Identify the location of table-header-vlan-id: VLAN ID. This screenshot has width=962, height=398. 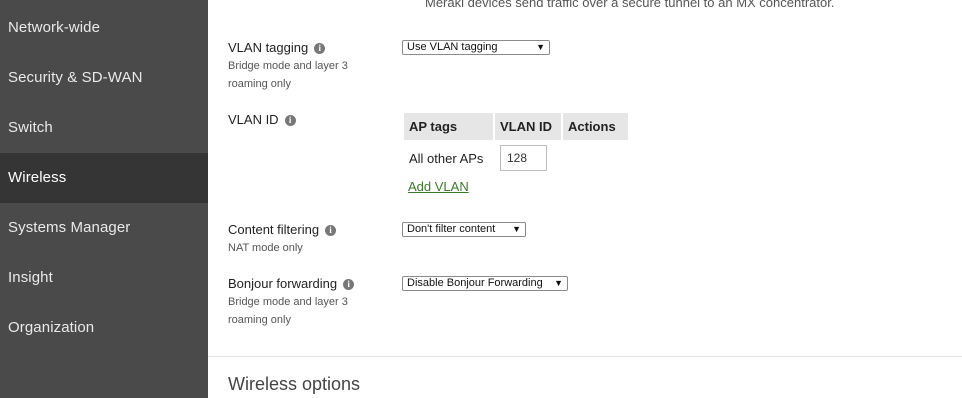
(528, 126).